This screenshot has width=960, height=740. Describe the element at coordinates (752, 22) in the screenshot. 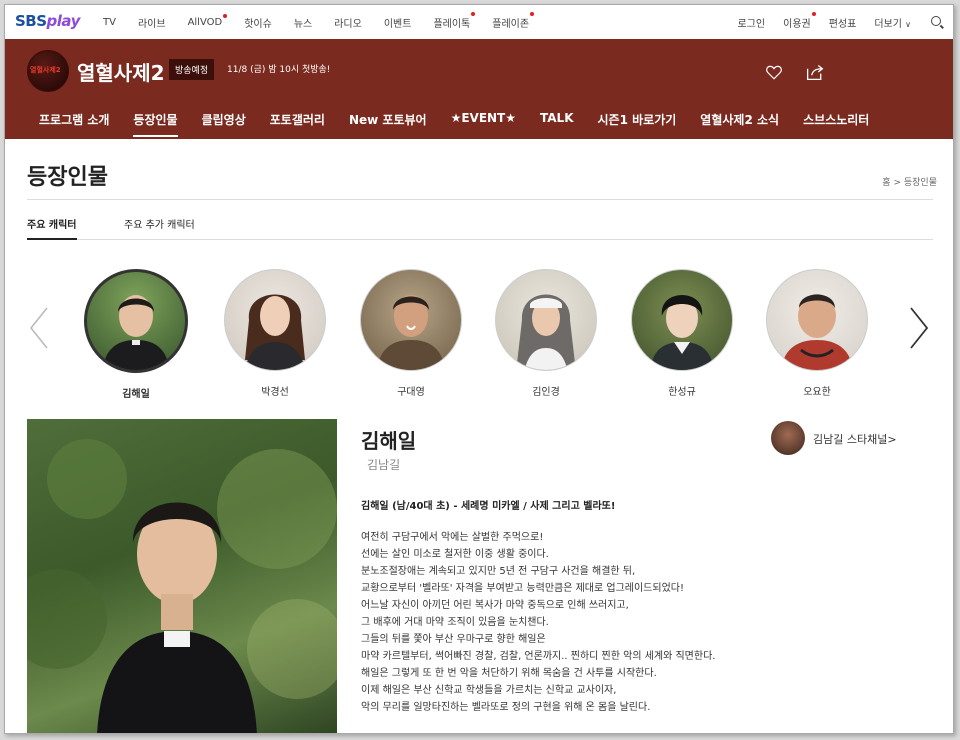

I see `login-link: 로그인` at that location.